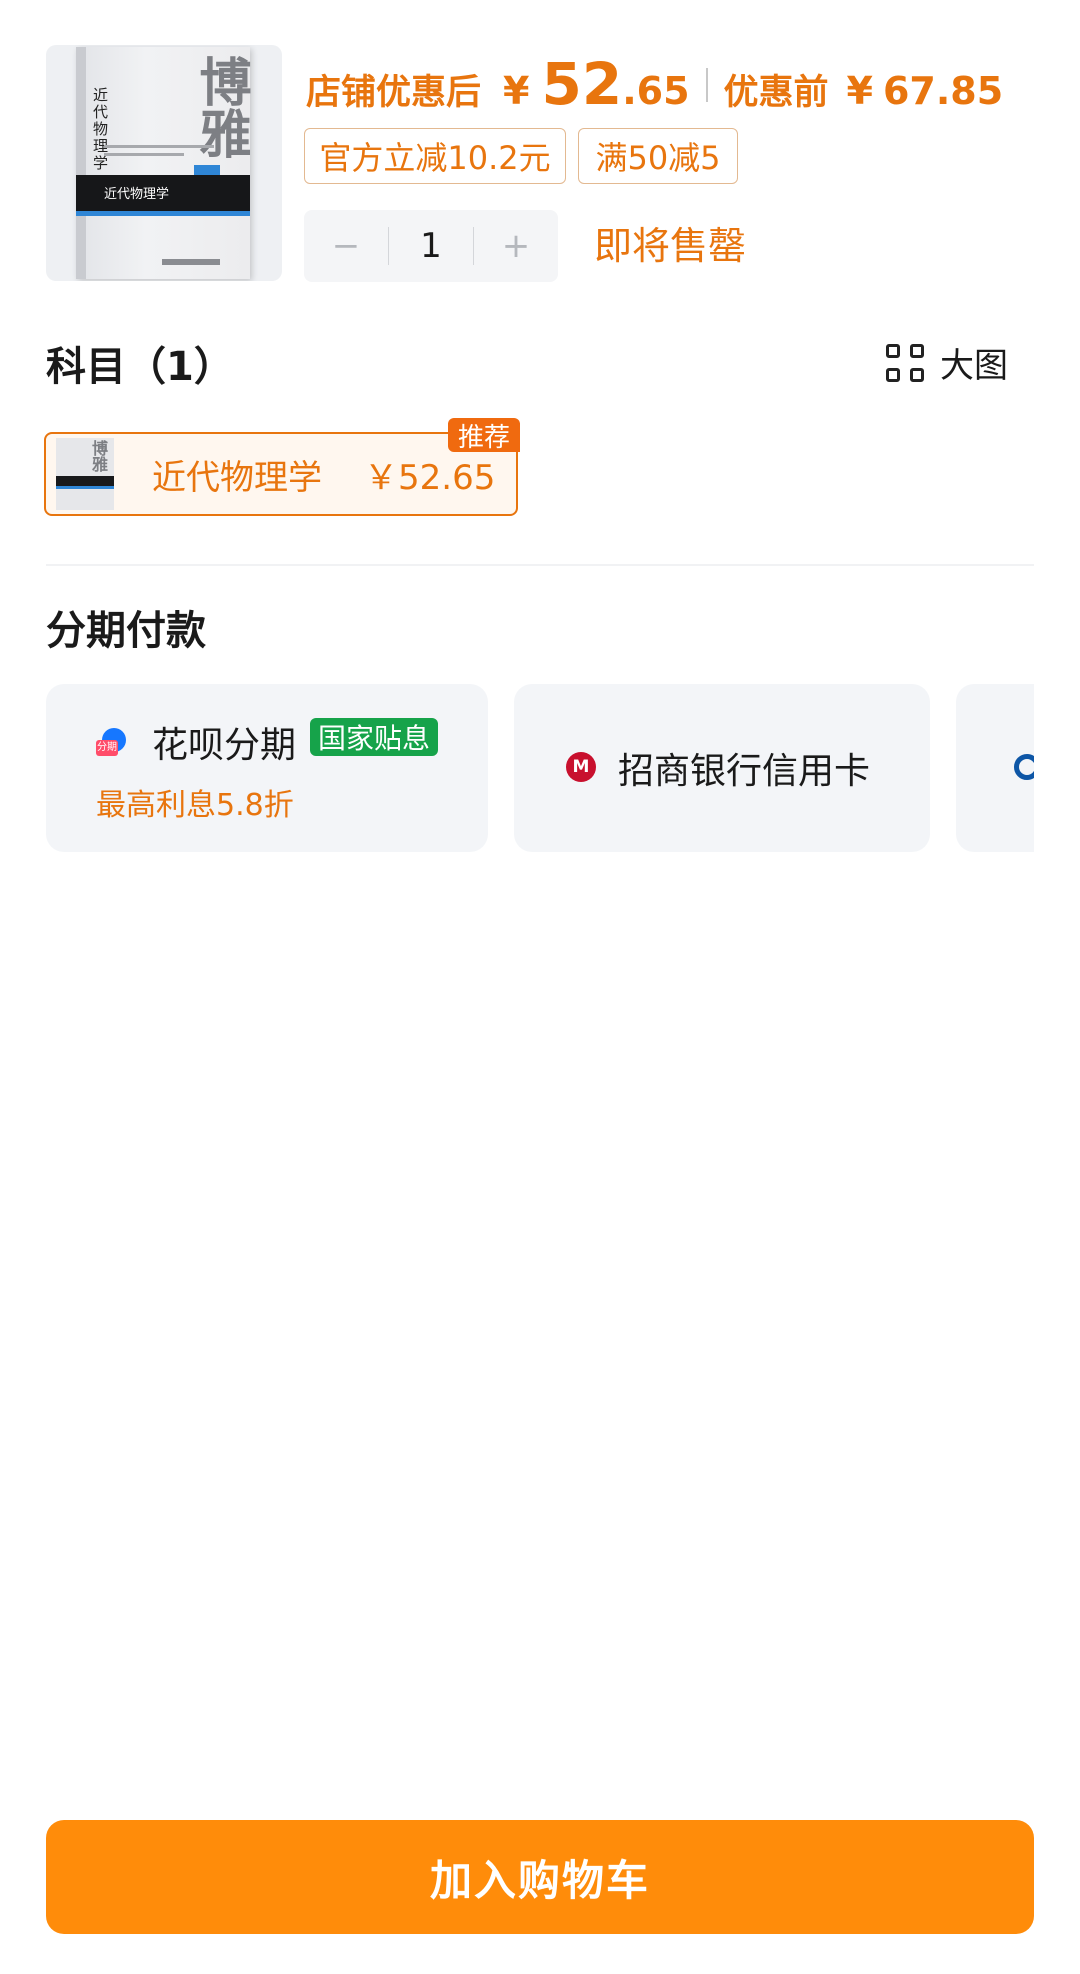  Describe the element at coordinates (374, 737) in the screenshot. I see `subsidy-badge: 国家贴息` at that location.